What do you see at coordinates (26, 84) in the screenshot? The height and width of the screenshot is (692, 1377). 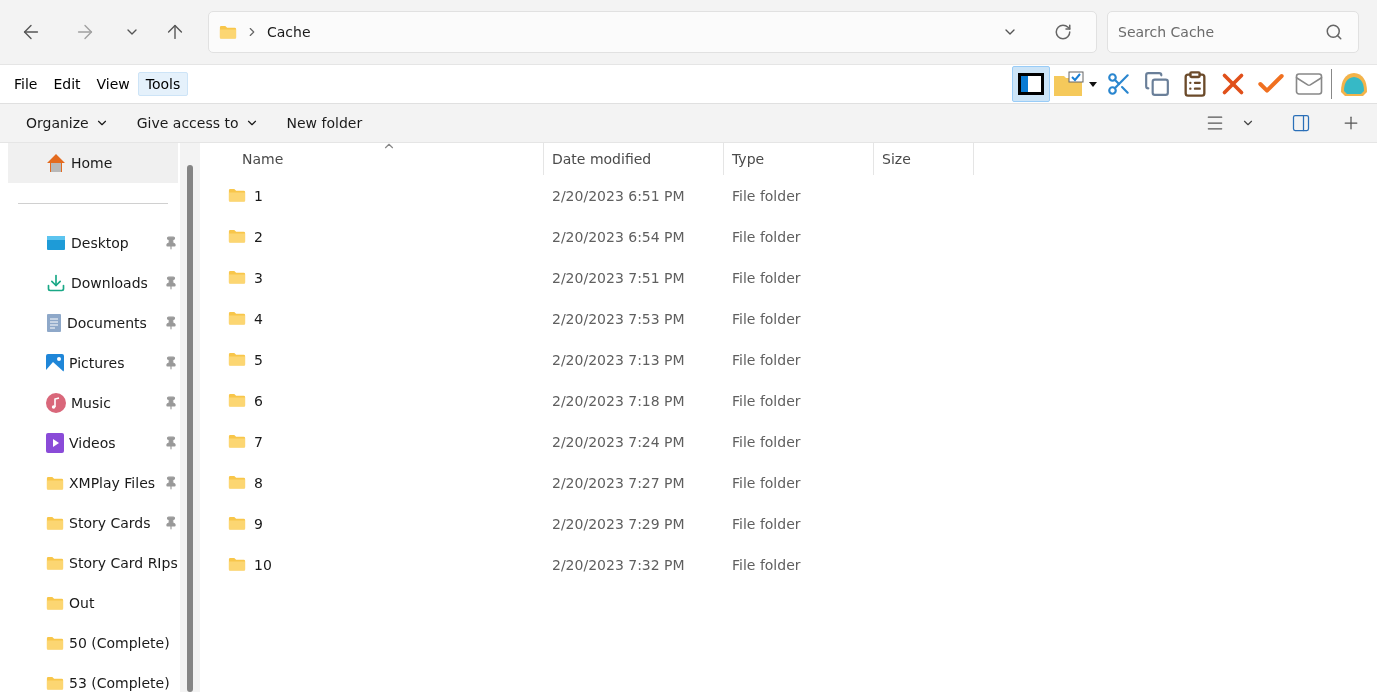 I see `menu-item: File` at bounding box center [26, 84].